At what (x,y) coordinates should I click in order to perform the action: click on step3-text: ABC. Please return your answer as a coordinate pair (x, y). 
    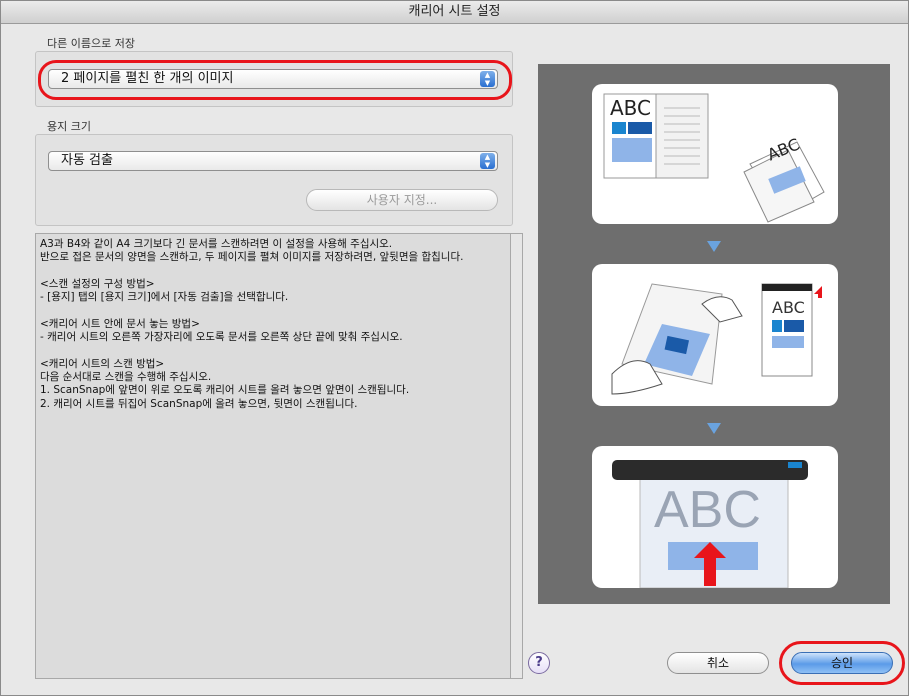
    Looking at the image, I should click on (707, 510).